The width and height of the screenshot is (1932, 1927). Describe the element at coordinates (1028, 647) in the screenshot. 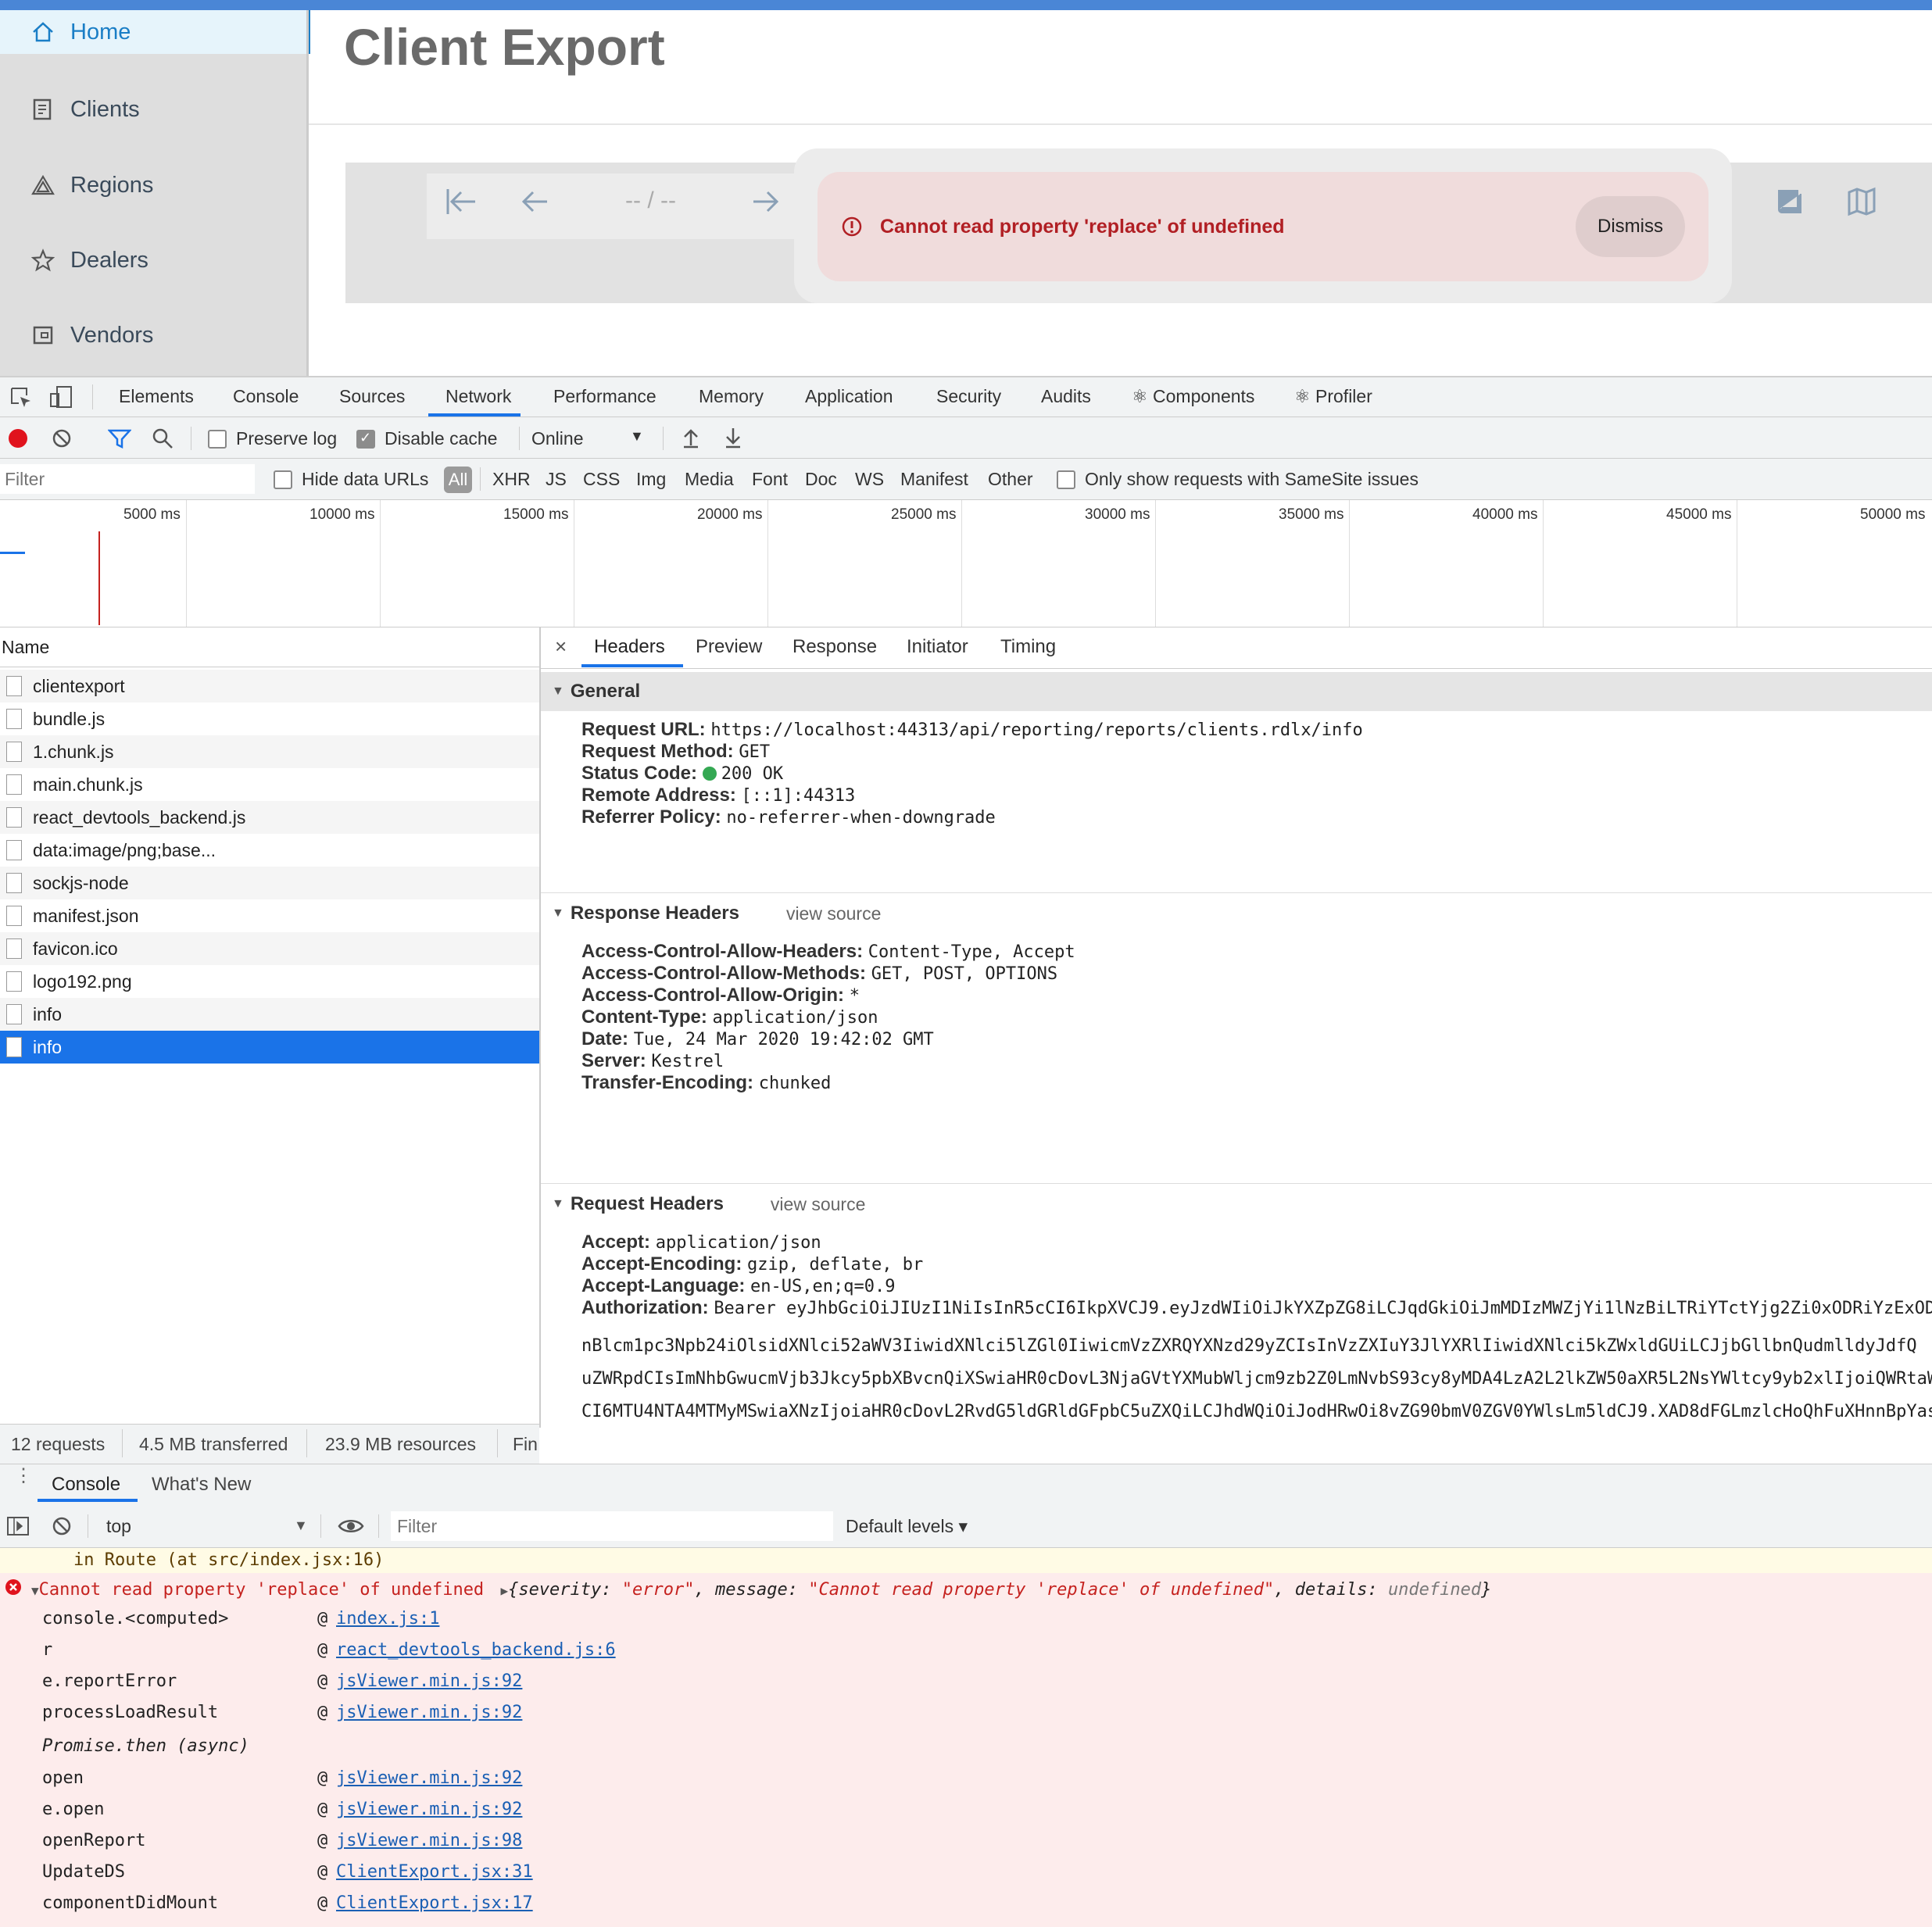

I see `tab-timing: Timing` at that location.